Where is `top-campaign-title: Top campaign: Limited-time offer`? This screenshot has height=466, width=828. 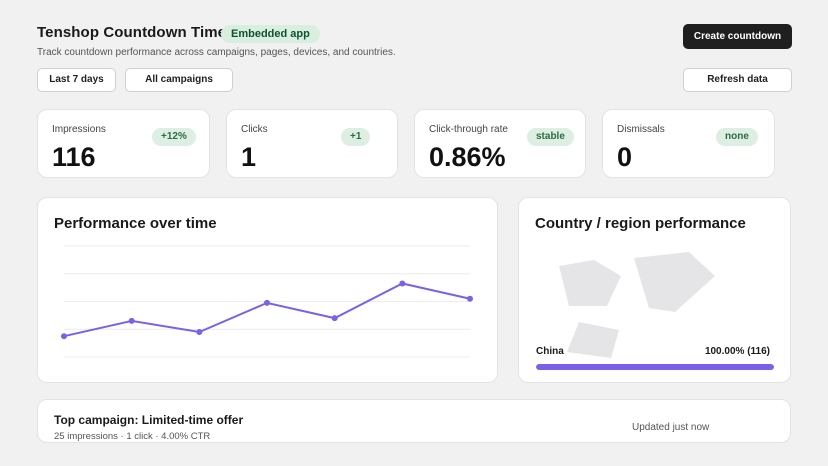 top-campaign-title: Top campaign: Limited-time offer is located at coordinates (149, 420).